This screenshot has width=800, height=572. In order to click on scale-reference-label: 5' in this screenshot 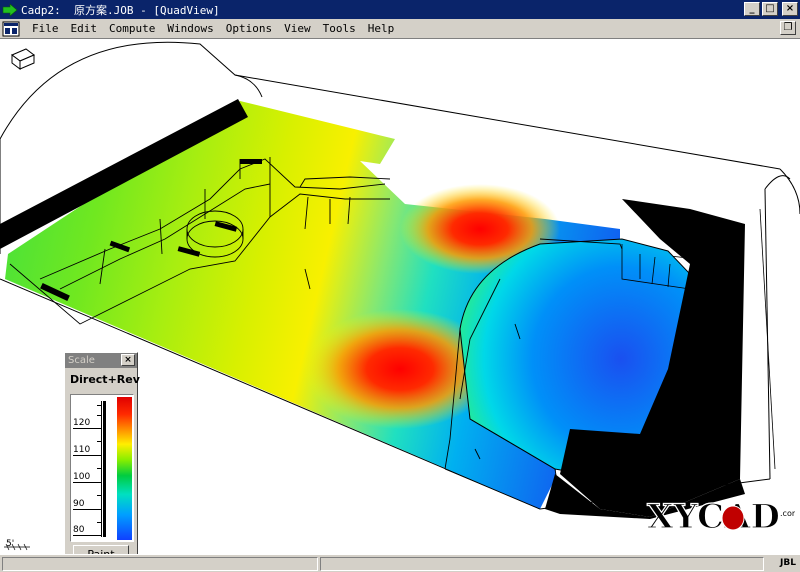, I will do `click(10, 544)`.